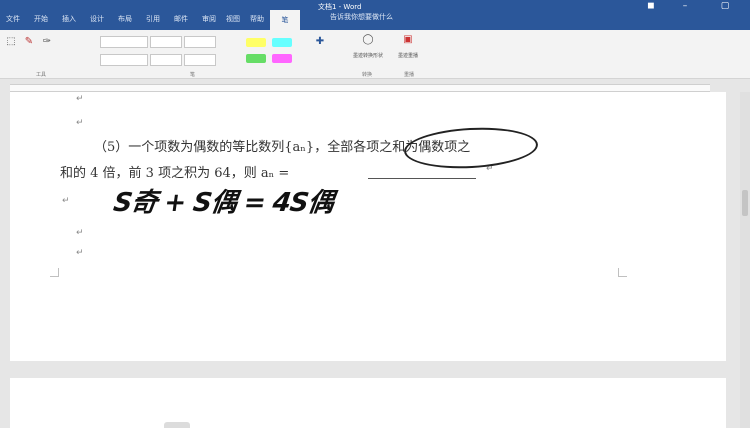 The image size is (750, 428). I want to click on vertical-scrollbar, so click(745, 260).